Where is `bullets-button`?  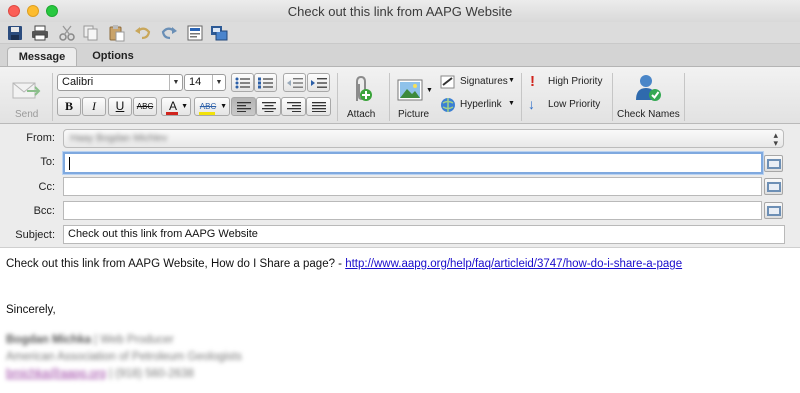 bullets-button is located at coordinates (242, 82).